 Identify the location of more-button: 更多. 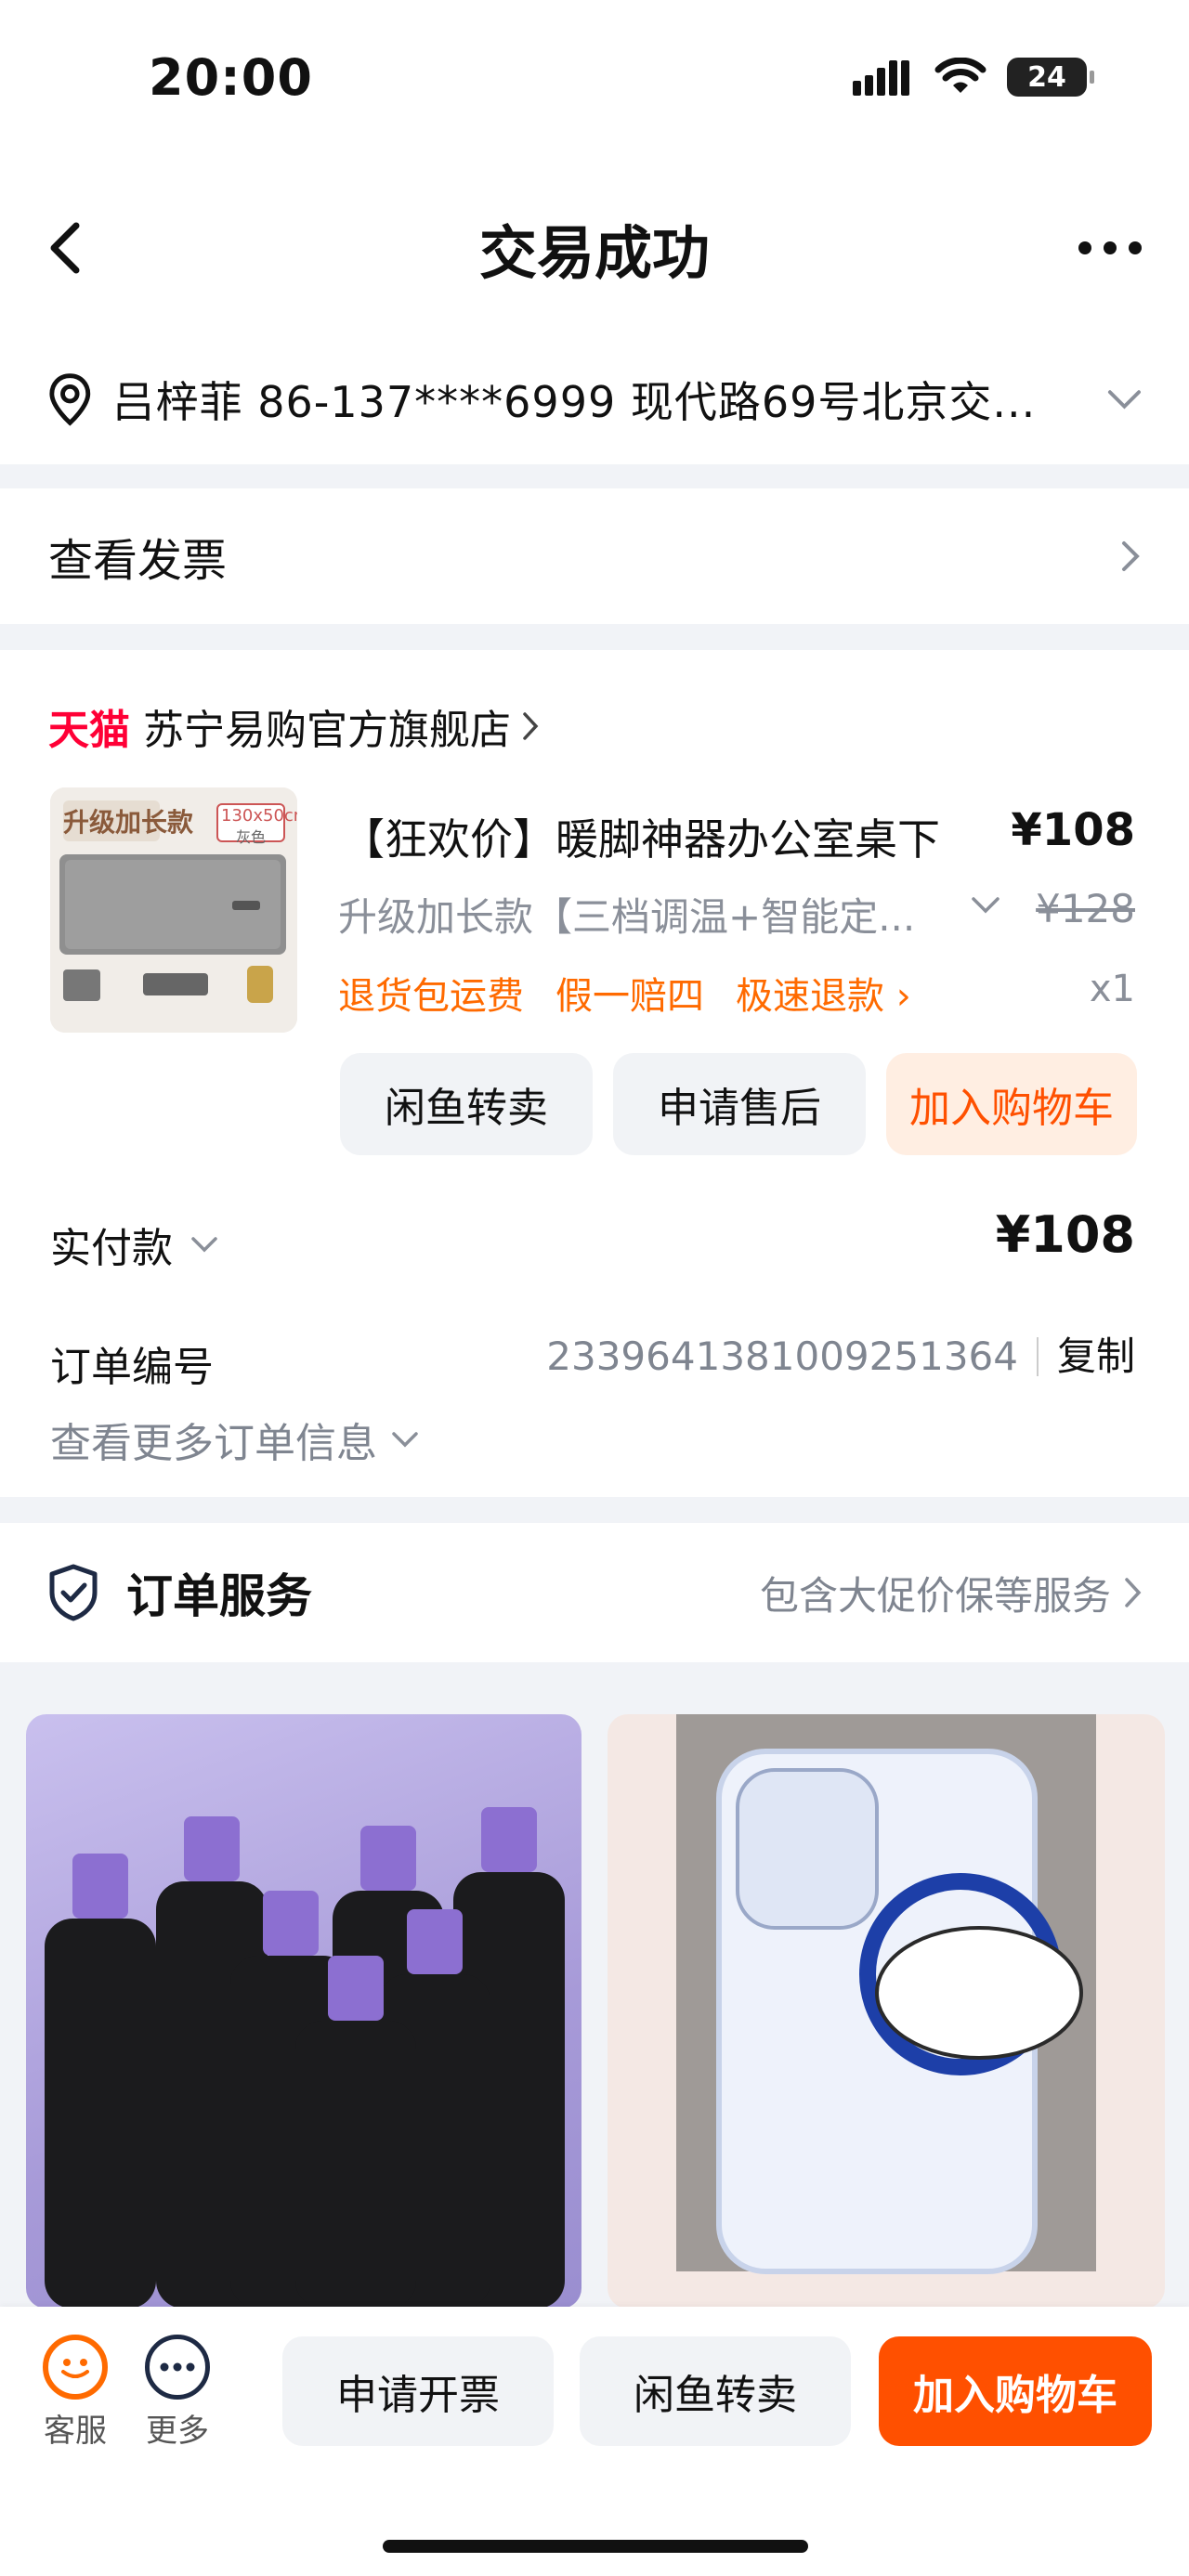
(177, 2393).